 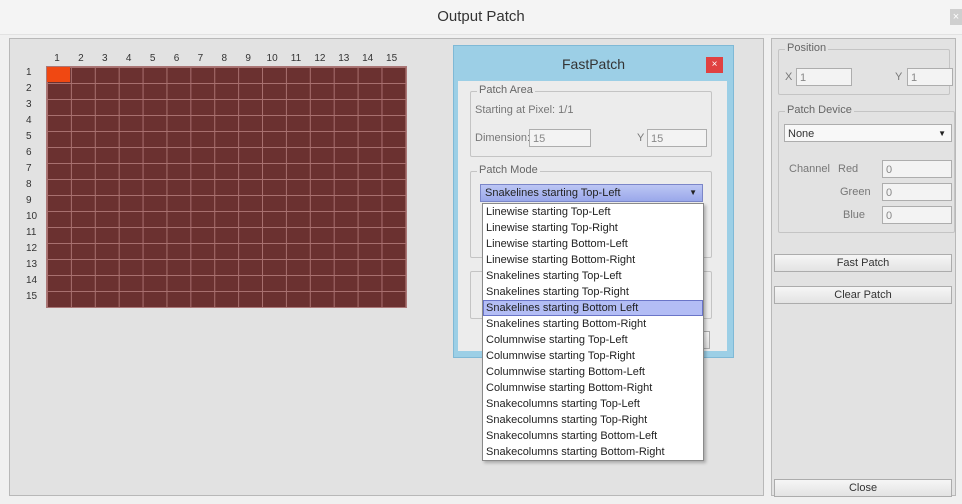 What do you see at coordinates (81, 58) in the screenshot?
I see `grid-column-header: 2` at bounding box center [81, 58].